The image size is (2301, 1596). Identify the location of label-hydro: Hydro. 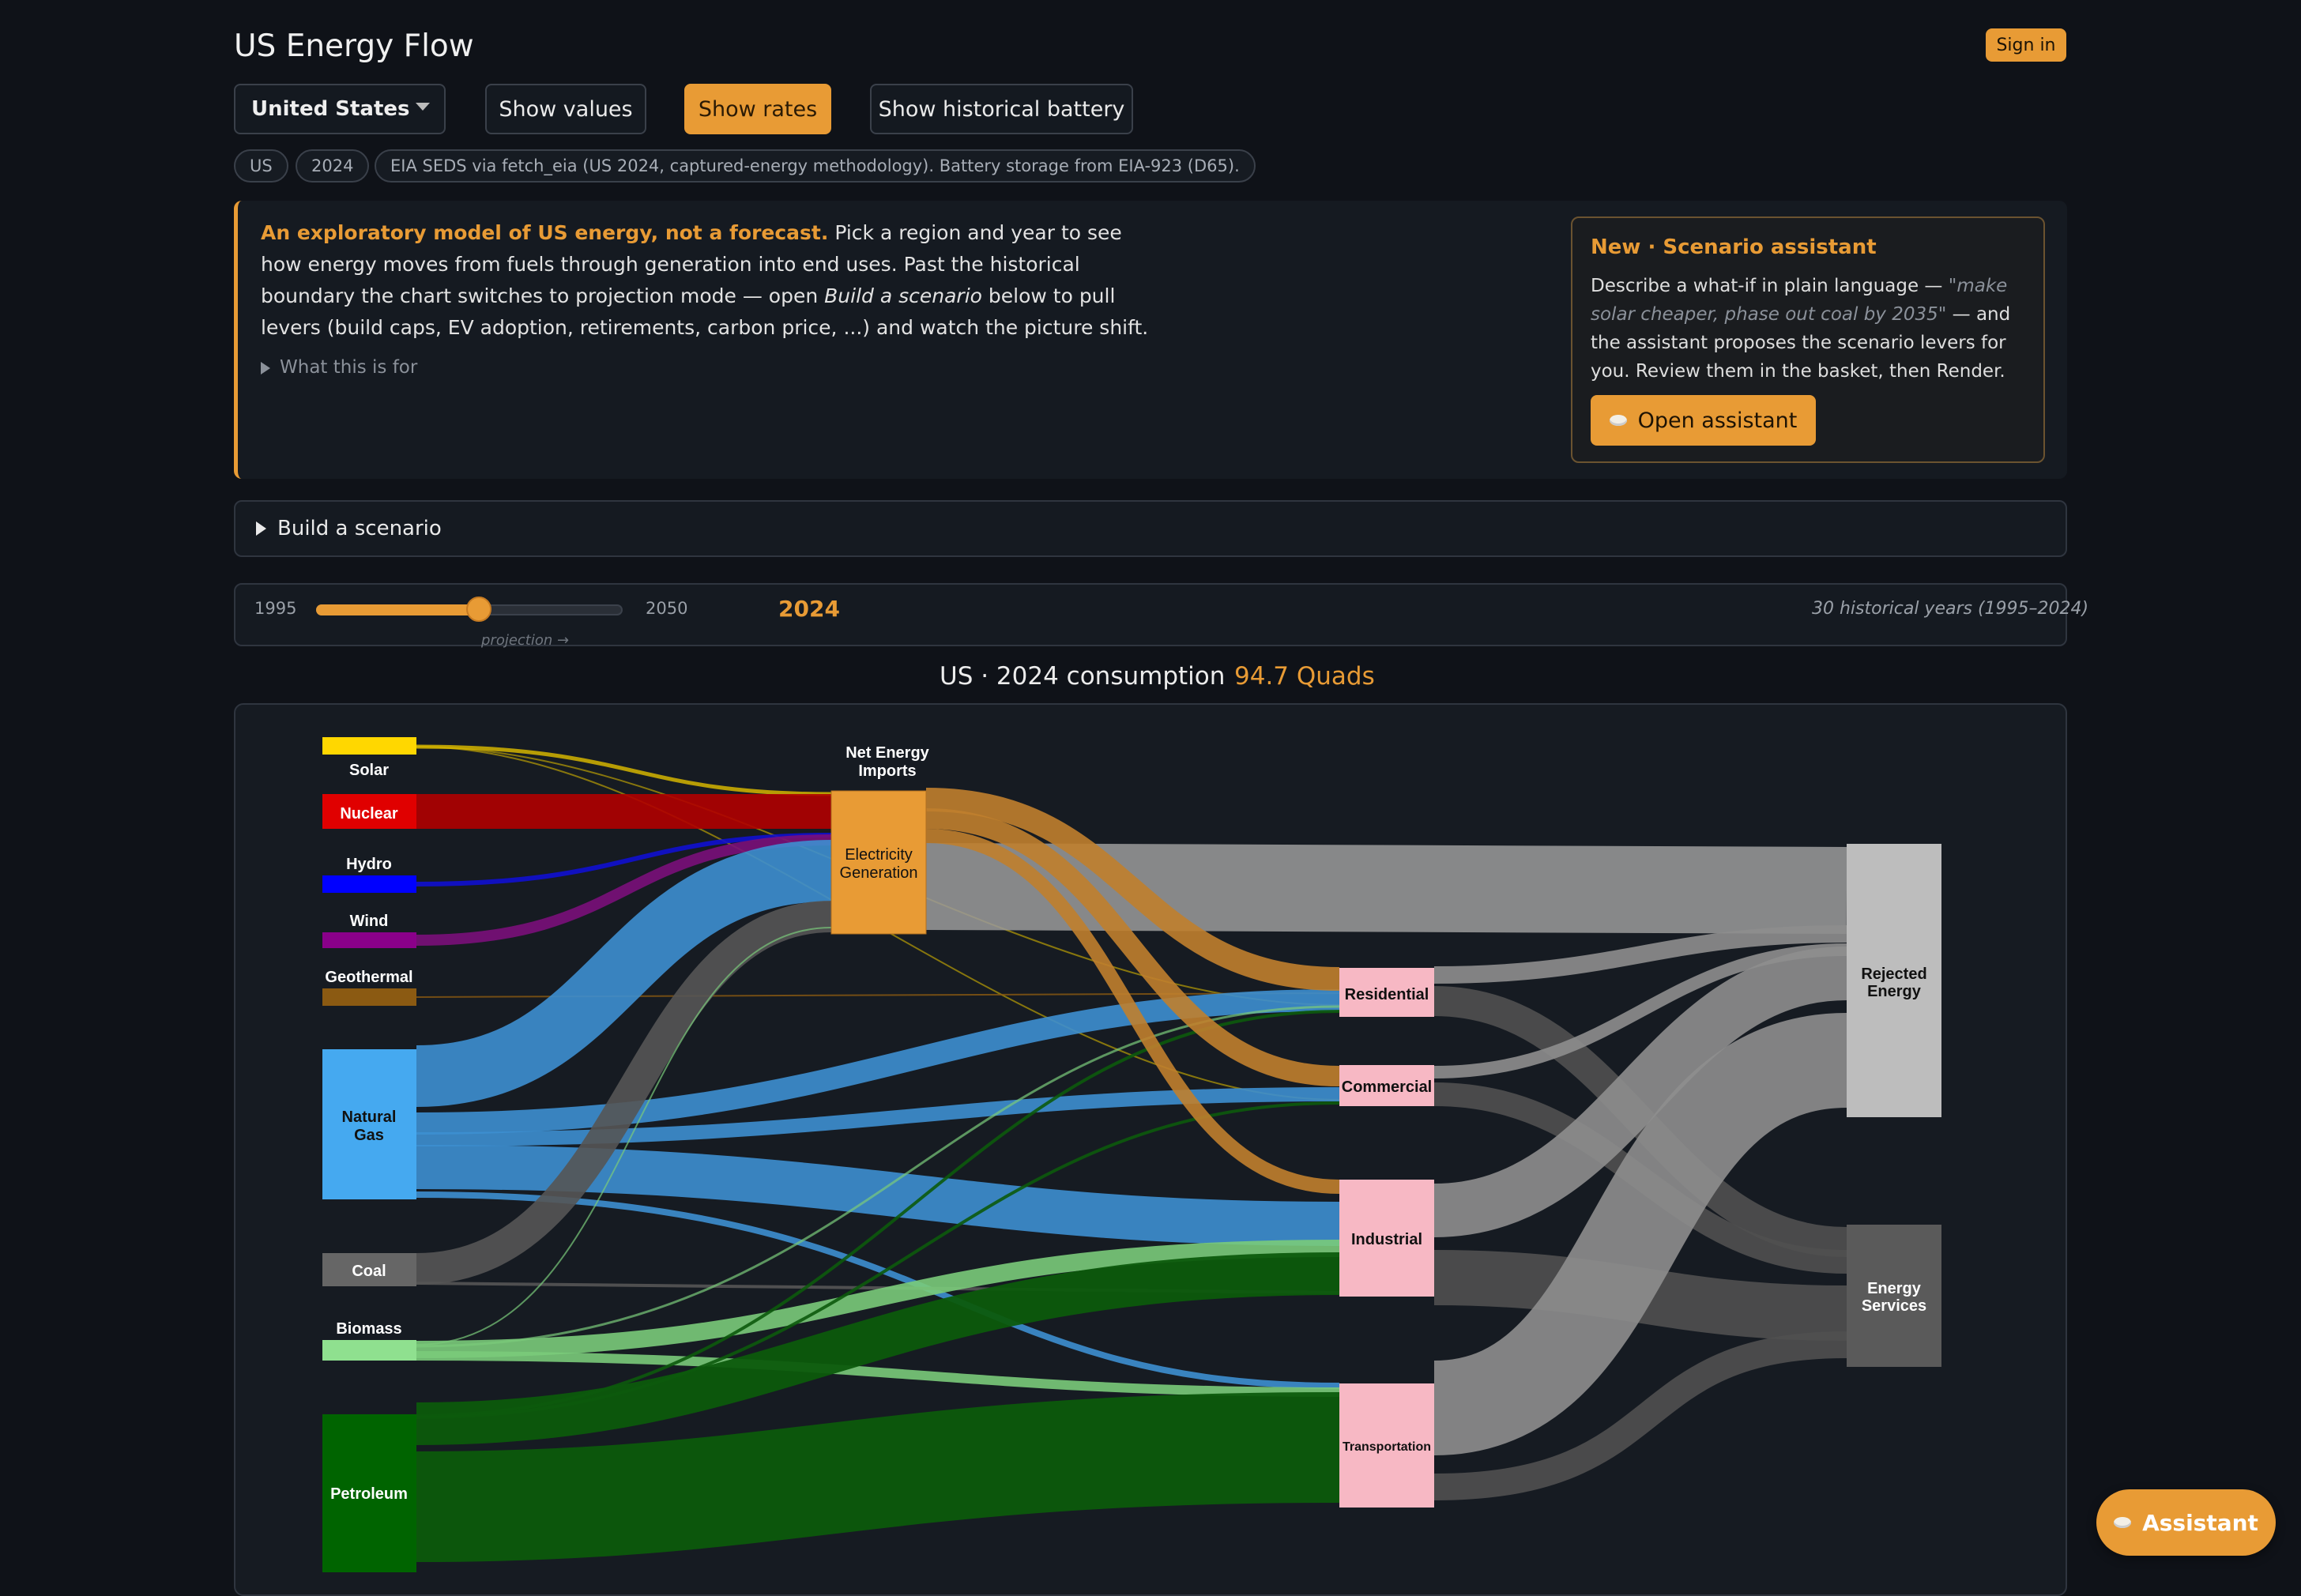
(369, 865).